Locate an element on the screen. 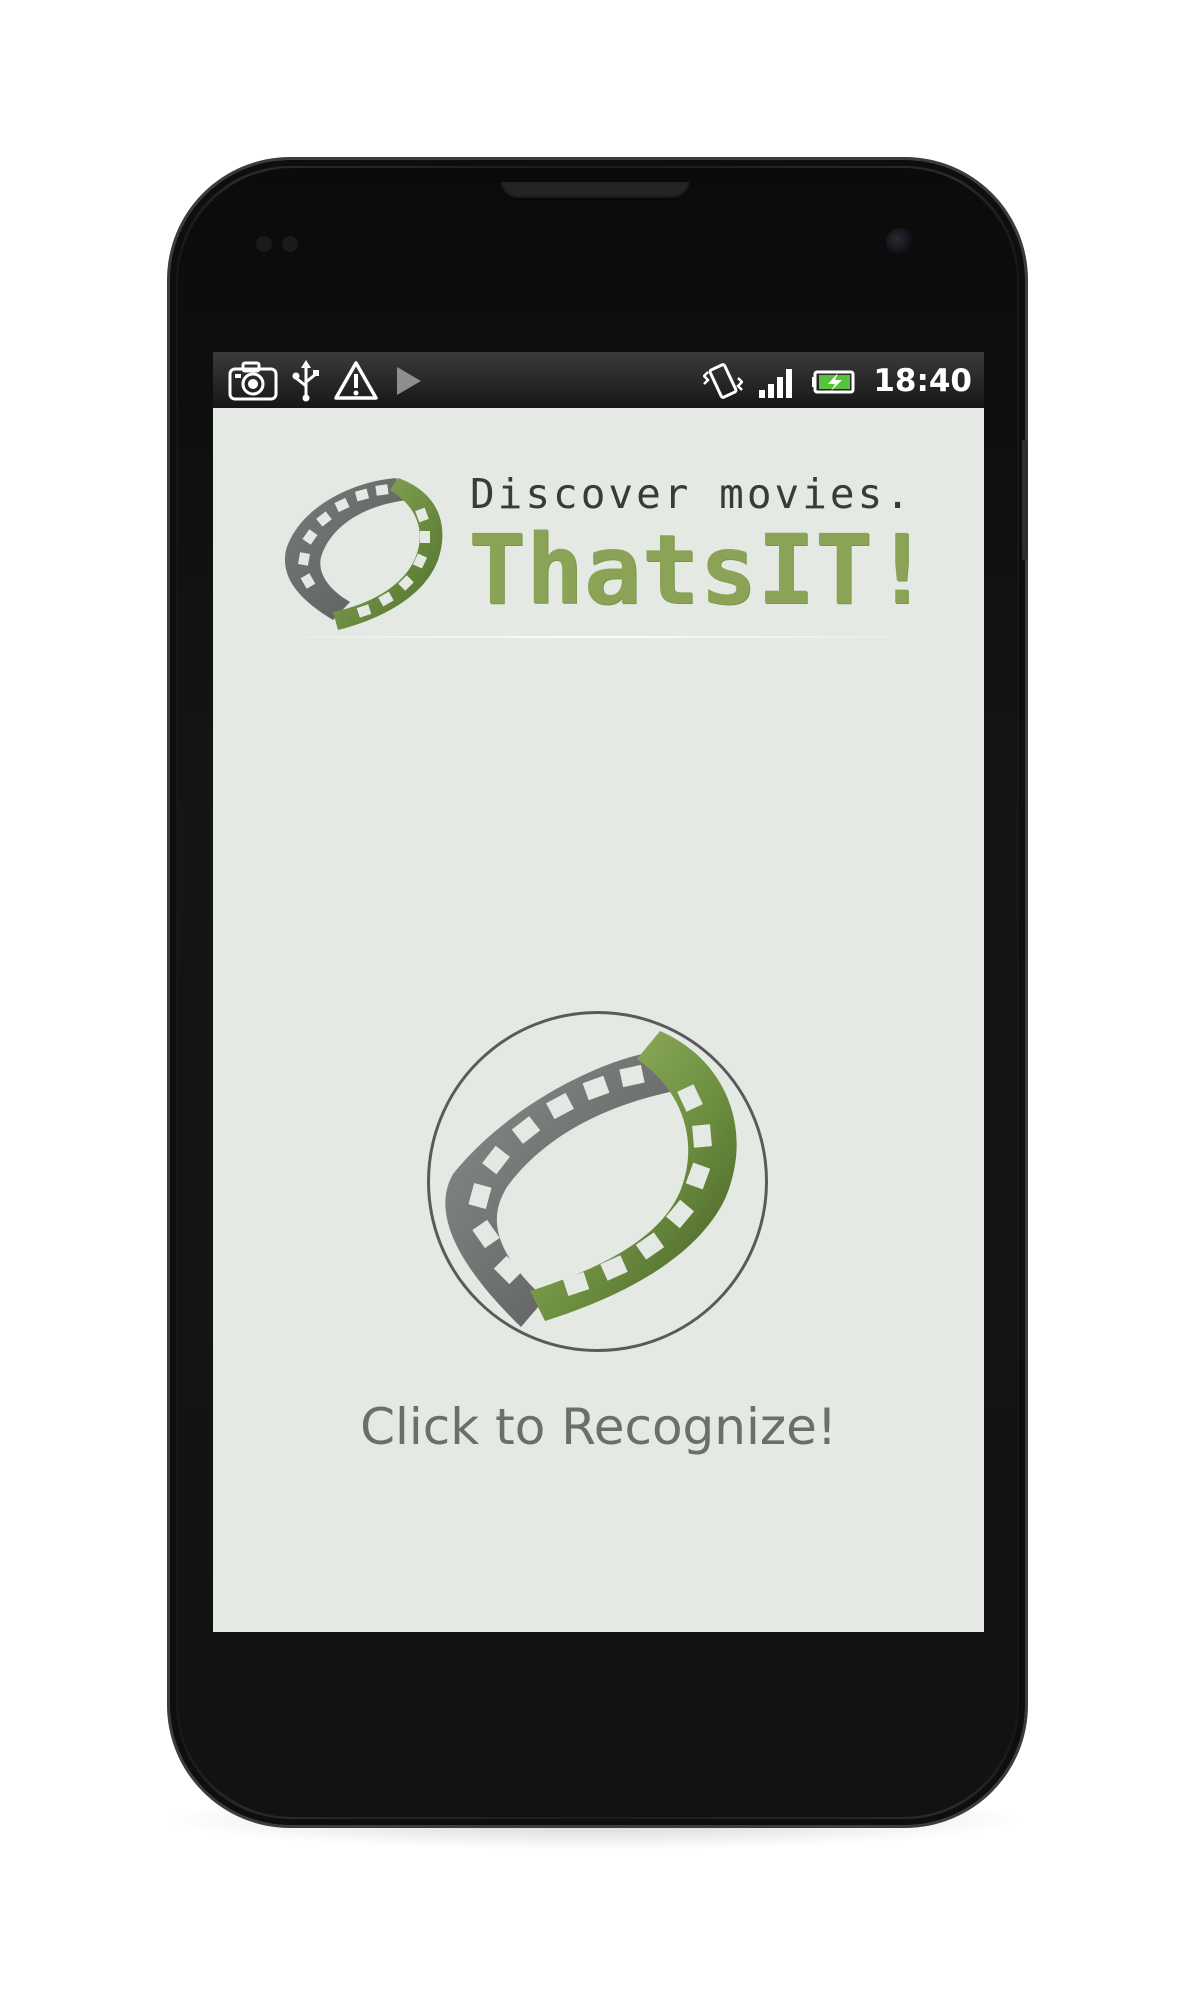 This screenshot has height=1994, width=1195. usb-icon is located at coordinates (305, 381).